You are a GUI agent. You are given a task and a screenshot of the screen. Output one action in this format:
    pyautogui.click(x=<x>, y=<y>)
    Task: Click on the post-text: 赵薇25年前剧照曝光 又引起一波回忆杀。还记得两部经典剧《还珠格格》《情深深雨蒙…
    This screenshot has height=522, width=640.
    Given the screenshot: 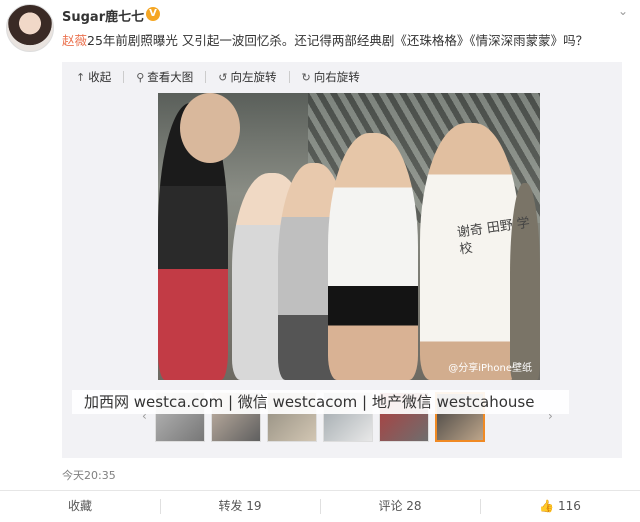 What is the action you would take?
    pyautogui.click(x=325, y=39)
    